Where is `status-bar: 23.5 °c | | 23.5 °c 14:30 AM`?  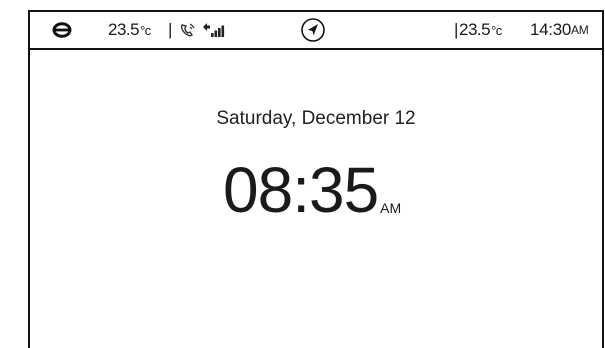
status-bar: 23.5 °c | | 23.5 °c 14:30 AM is located at coordinates (316, 31).